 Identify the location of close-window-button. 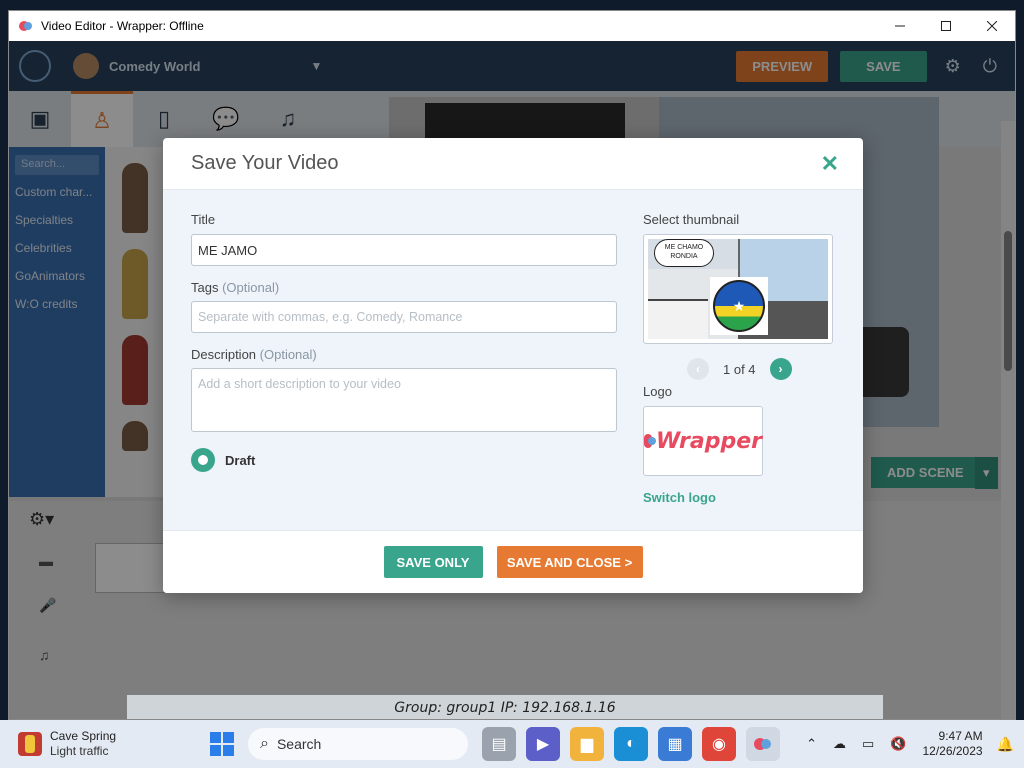
(992, 26).